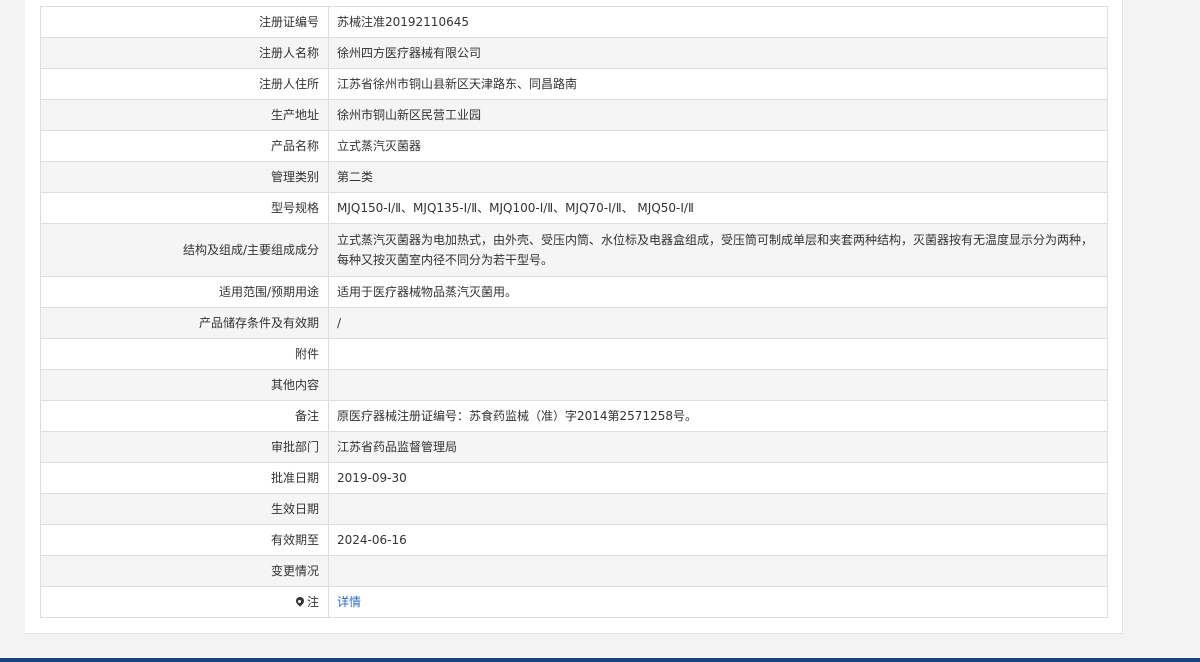 The image size is (1200, 662). What do you see at coordinates (718, 115) in the screenshot?
I see `field-value: 徐州市铜山新区民营工业园` at bounding box center [718, 115].